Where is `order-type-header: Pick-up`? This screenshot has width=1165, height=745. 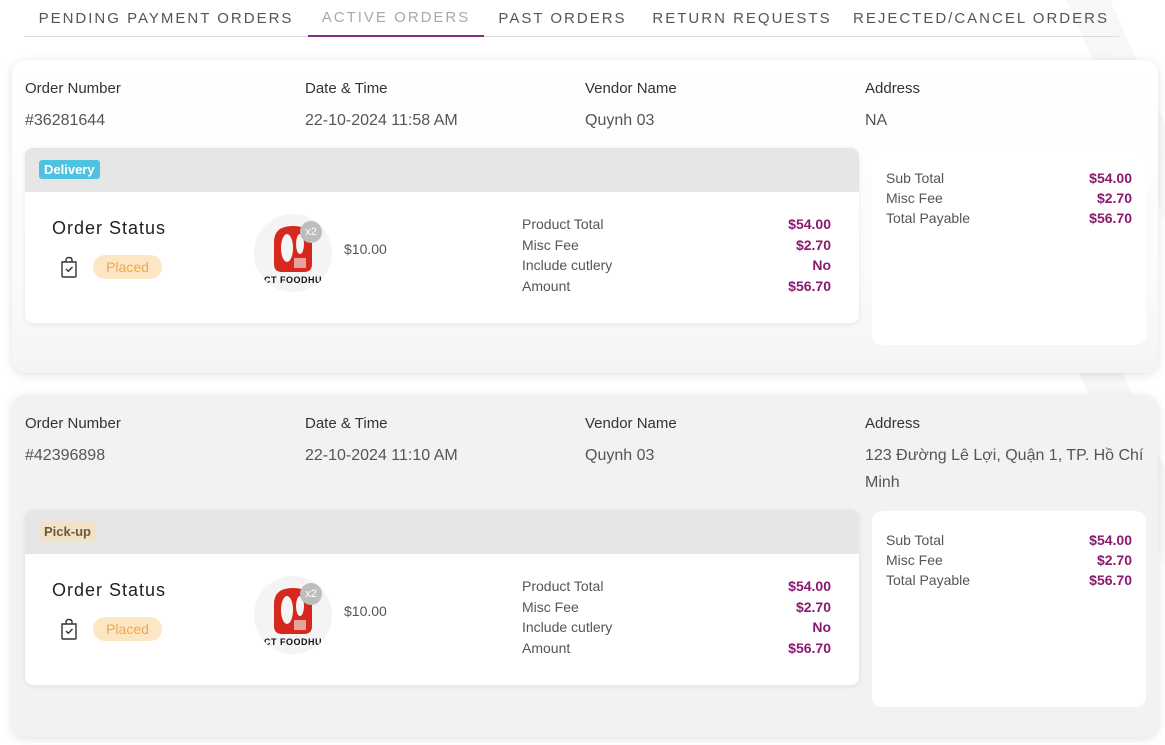
order-type-header: Pick-up is located at coordinates (442, 532).